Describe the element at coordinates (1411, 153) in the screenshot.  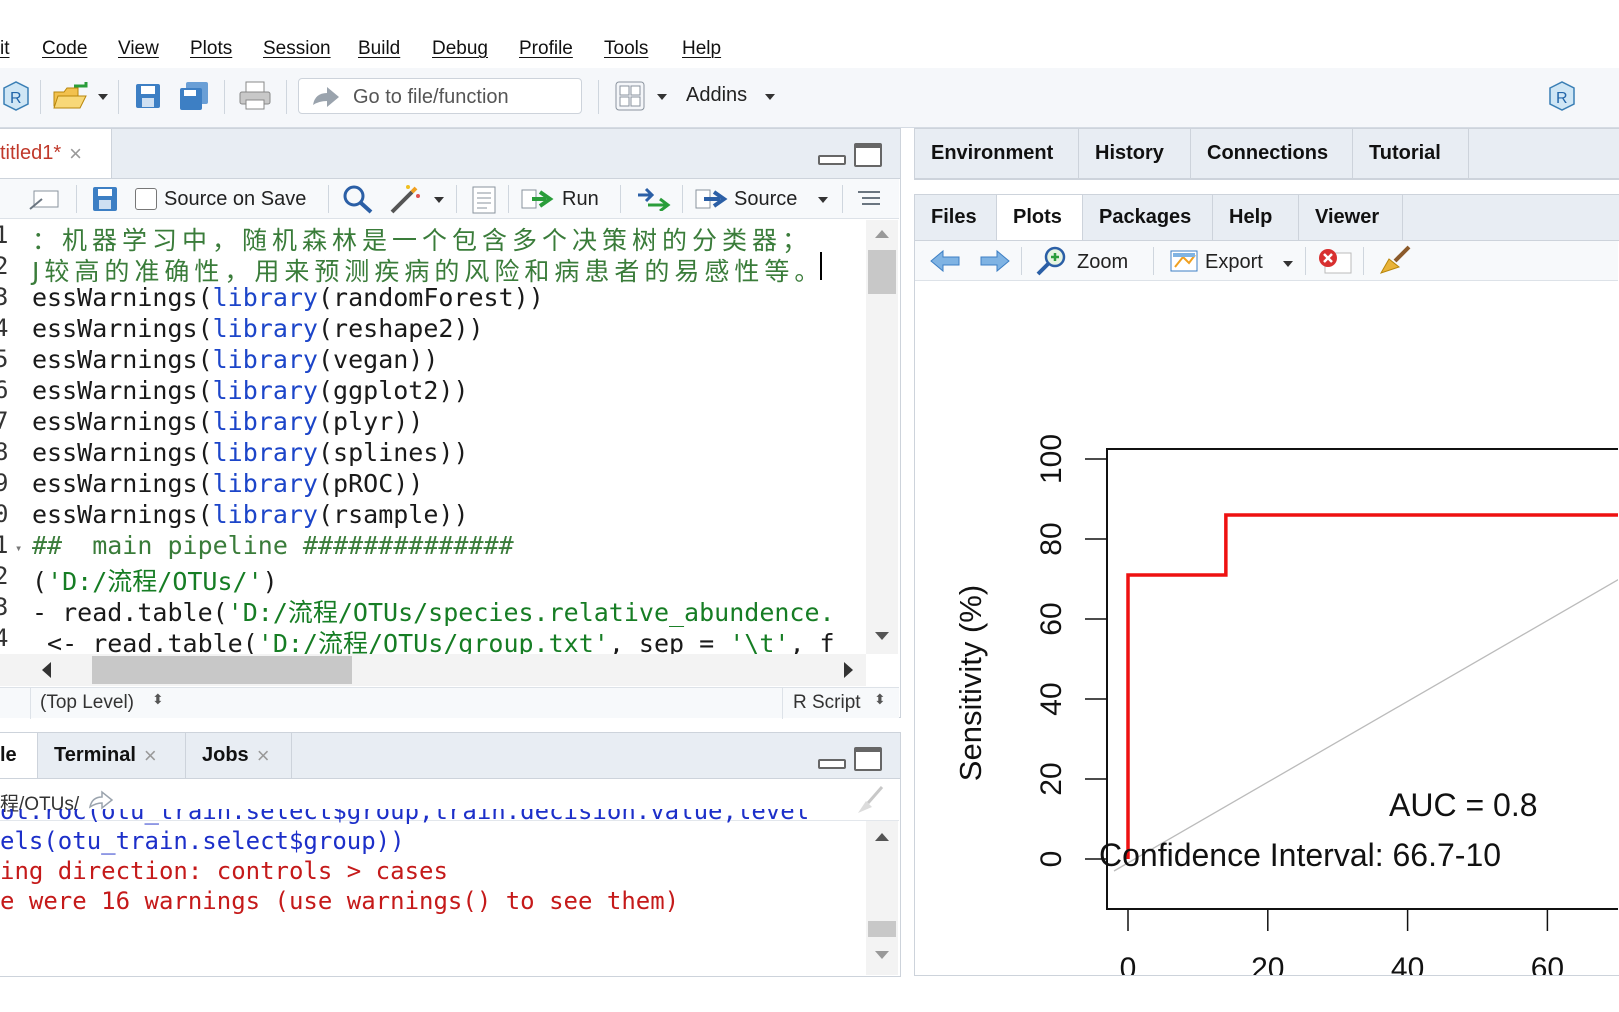
I see `tab-tutorial: Tutorial` at that location.